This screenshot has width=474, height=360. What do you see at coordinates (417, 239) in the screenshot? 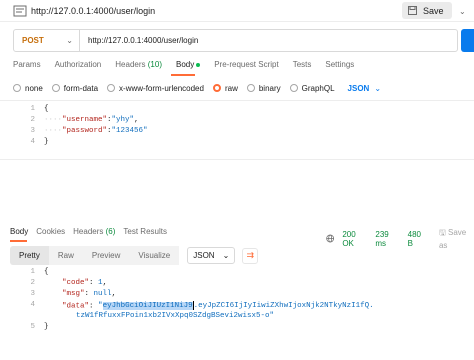
I see `response-size: 480 B` at bounding box center [417, 239].